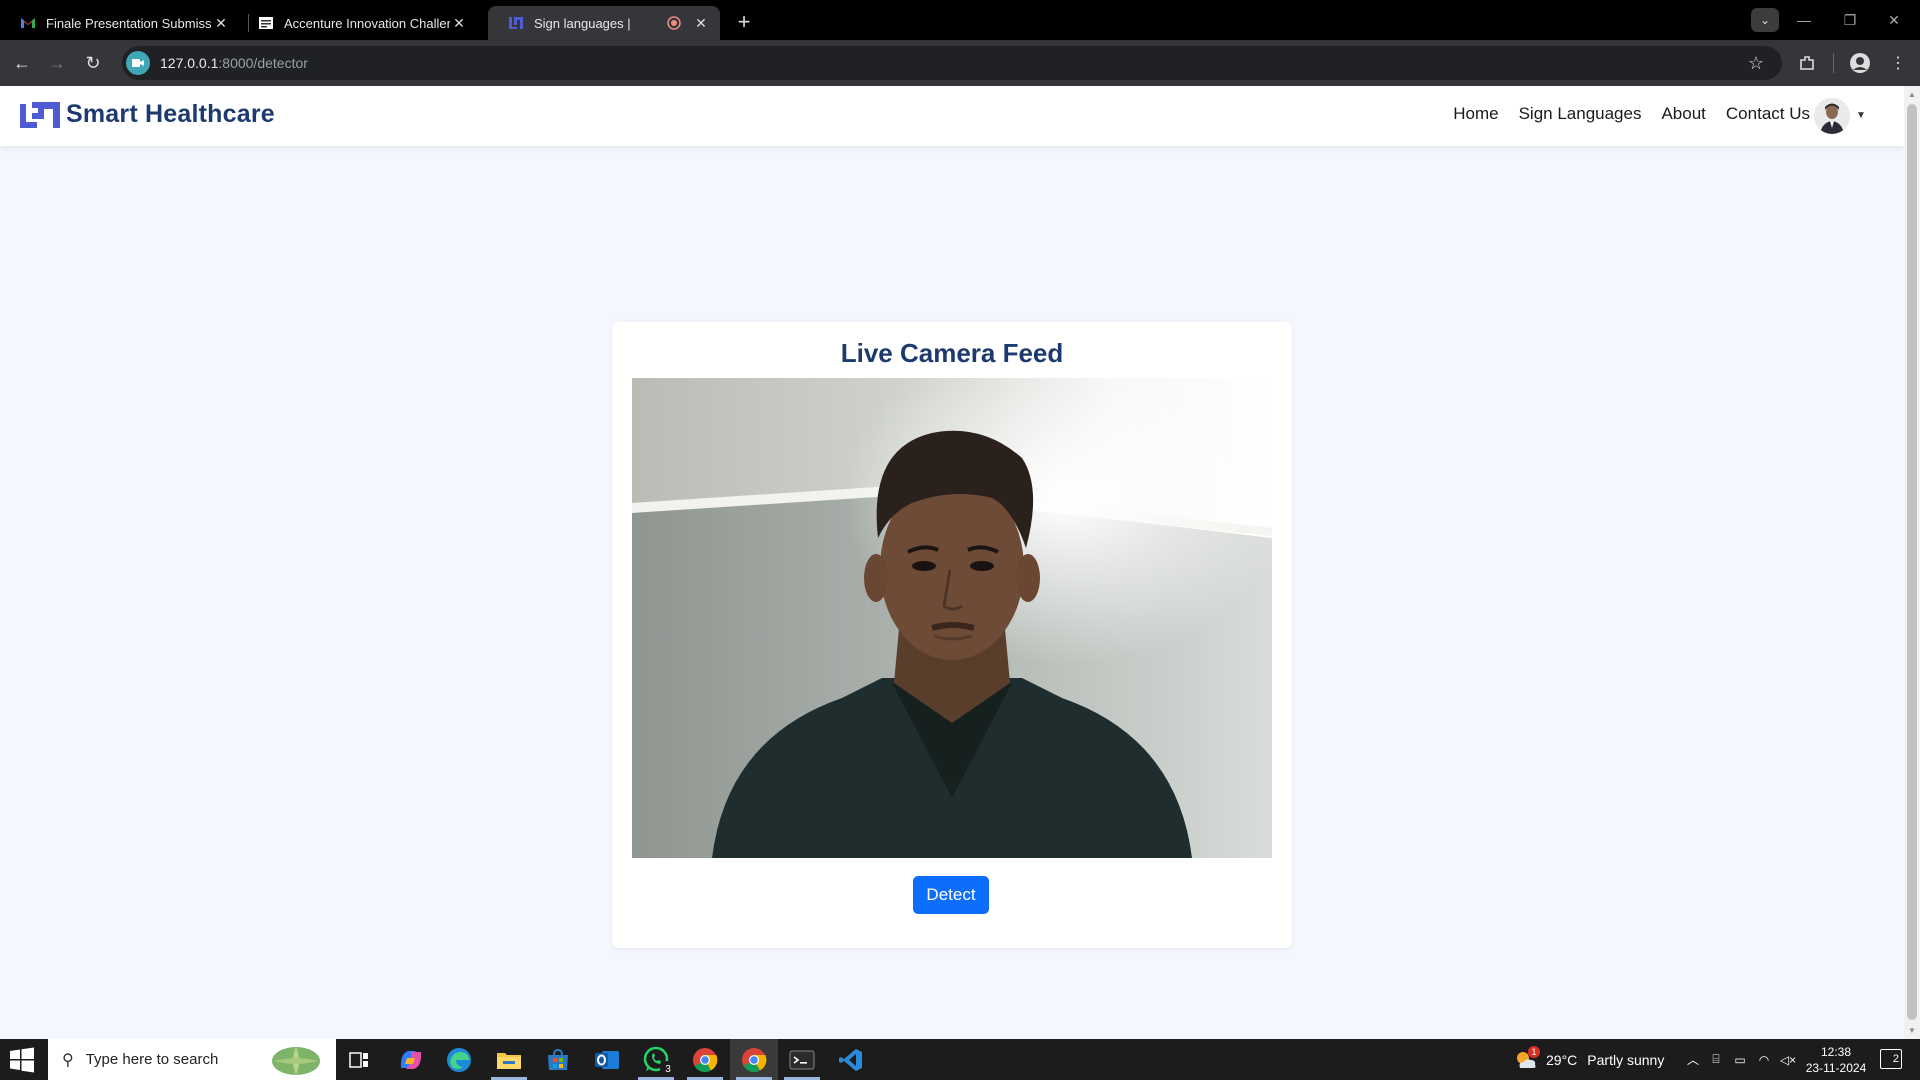 The width and height of the screenshot is (1920, 1080). Describe the element at coordinates (57, 63) in the screenshot. I see `forward-button: →` at that location.